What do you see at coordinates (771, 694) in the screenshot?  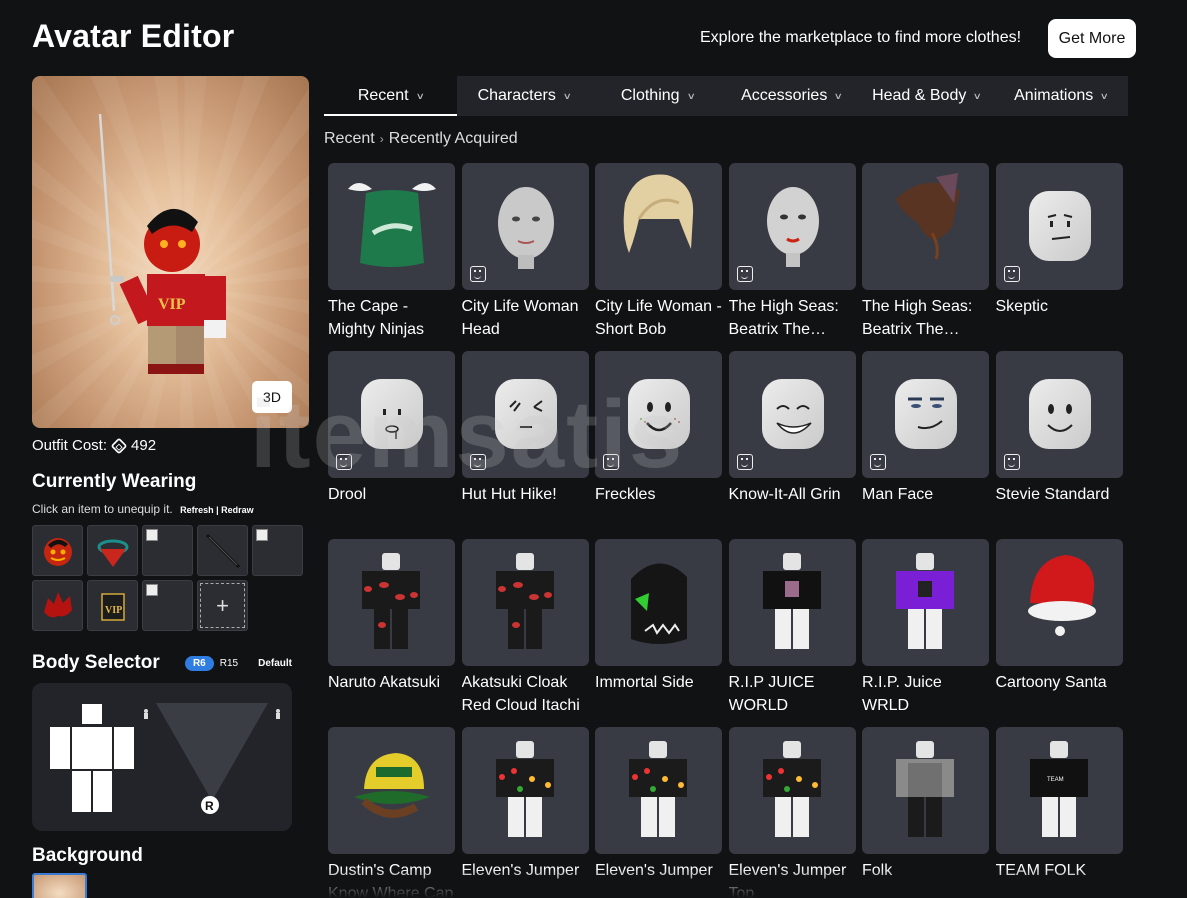 I see `item-name: R.I.P JUICE WORLD` at bounding box center [771, 694].